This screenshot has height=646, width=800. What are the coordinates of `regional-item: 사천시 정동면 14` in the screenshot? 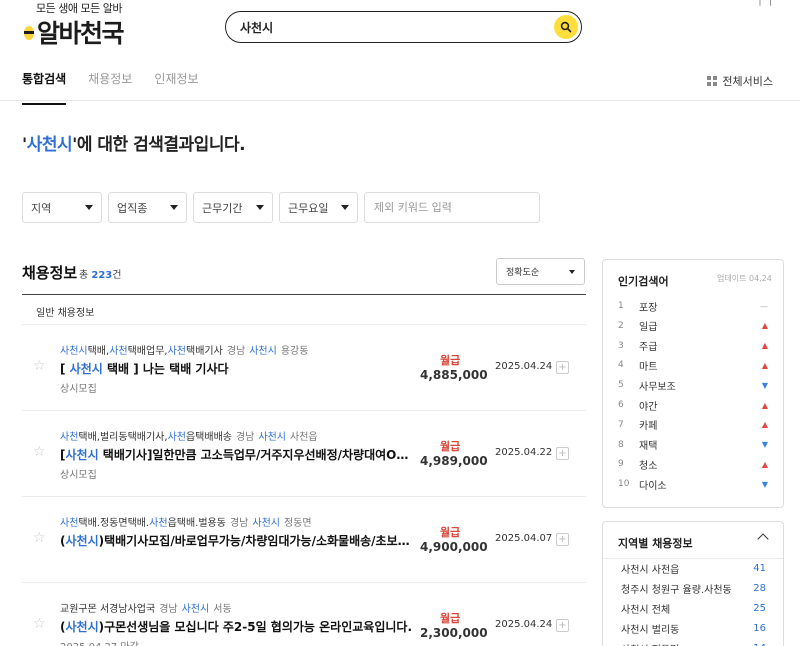 It's located at (693, 642).